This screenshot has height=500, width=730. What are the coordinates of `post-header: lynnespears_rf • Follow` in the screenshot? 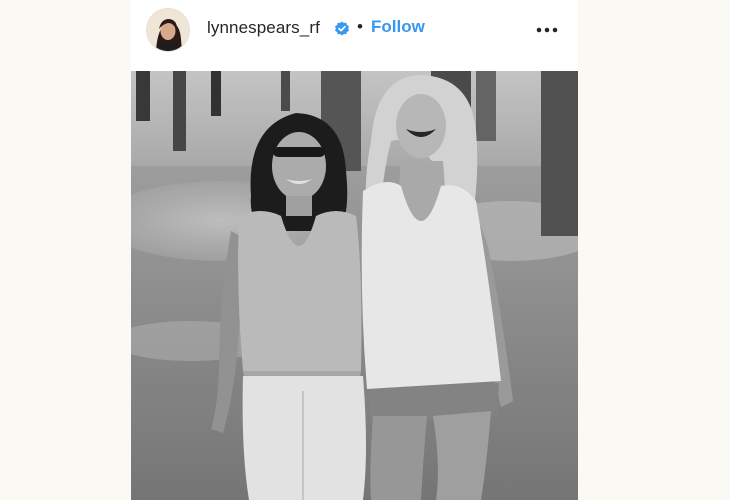 It's located at (354, 35).